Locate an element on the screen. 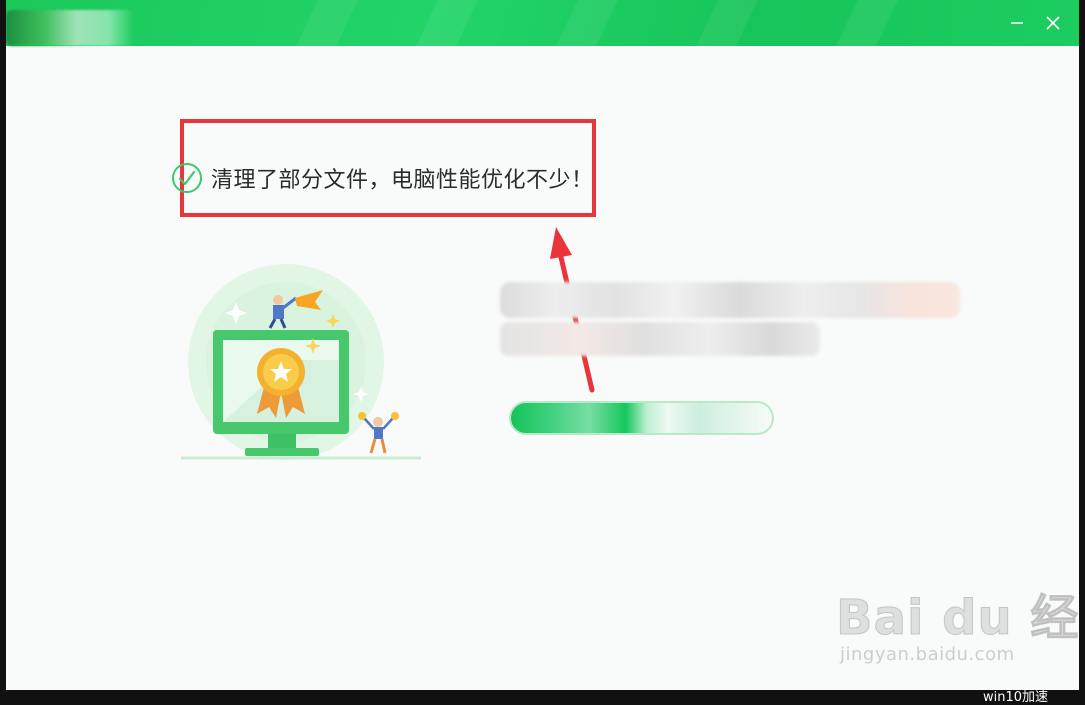 Image resolution: width=1085 pixels, height=705 pixels. check-circle-icon is located at coordinates (187, 178).